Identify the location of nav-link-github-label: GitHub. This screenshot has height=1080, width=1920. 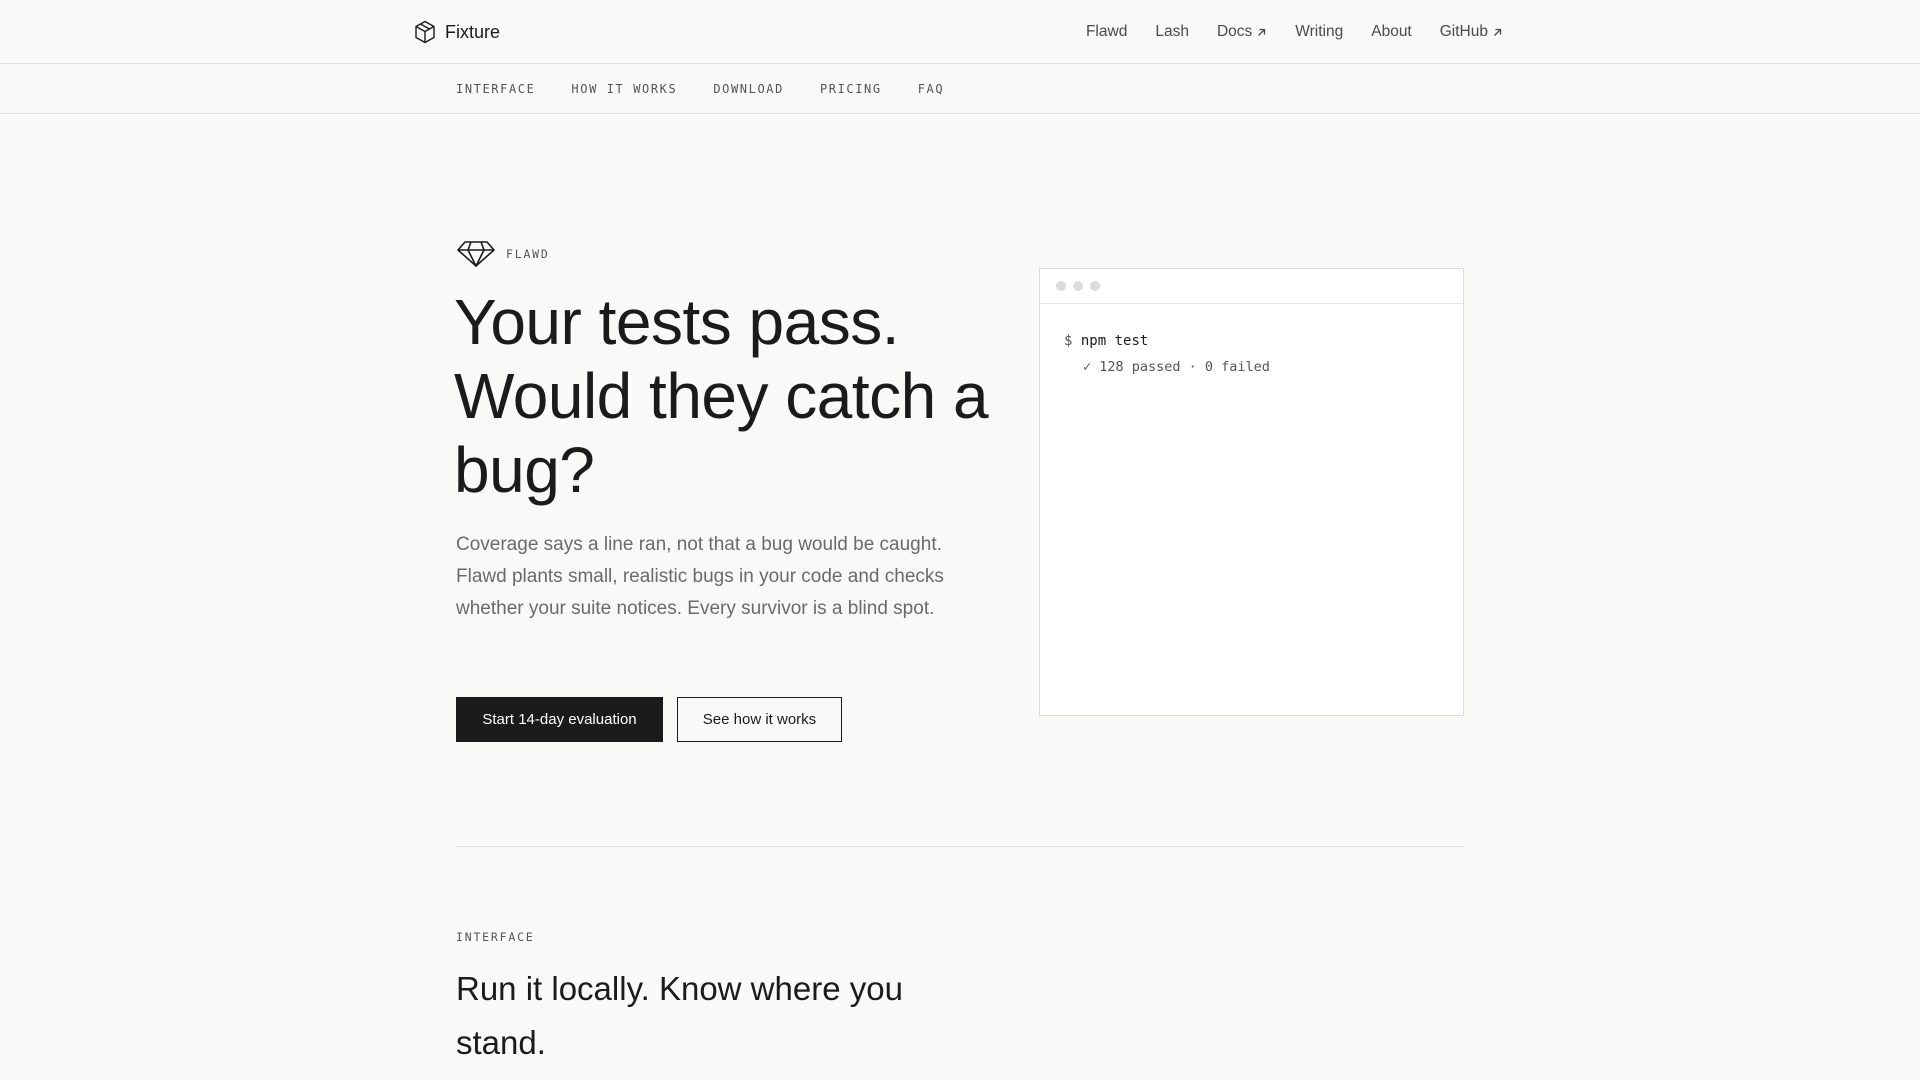
(1463, 31).